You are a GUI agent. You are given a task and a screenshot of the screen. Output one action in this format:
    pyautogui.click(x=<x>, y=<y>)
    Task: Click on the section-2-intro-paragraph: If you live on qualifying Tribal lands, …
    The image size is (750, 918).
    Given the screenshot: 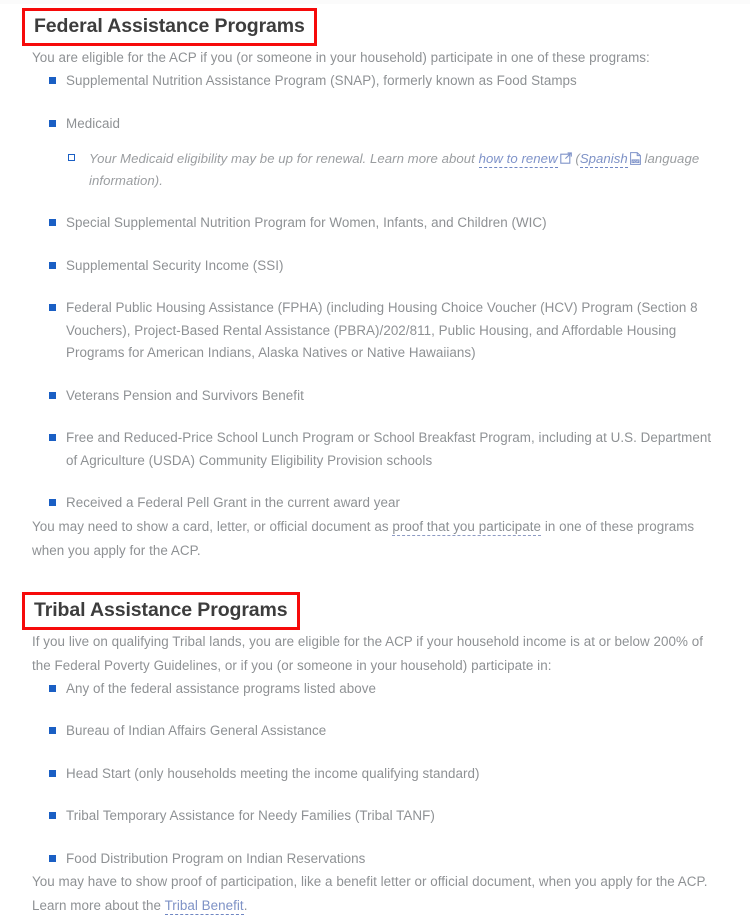 What is the action you would take?
    pyautogui.click(x=368, y=653)
    